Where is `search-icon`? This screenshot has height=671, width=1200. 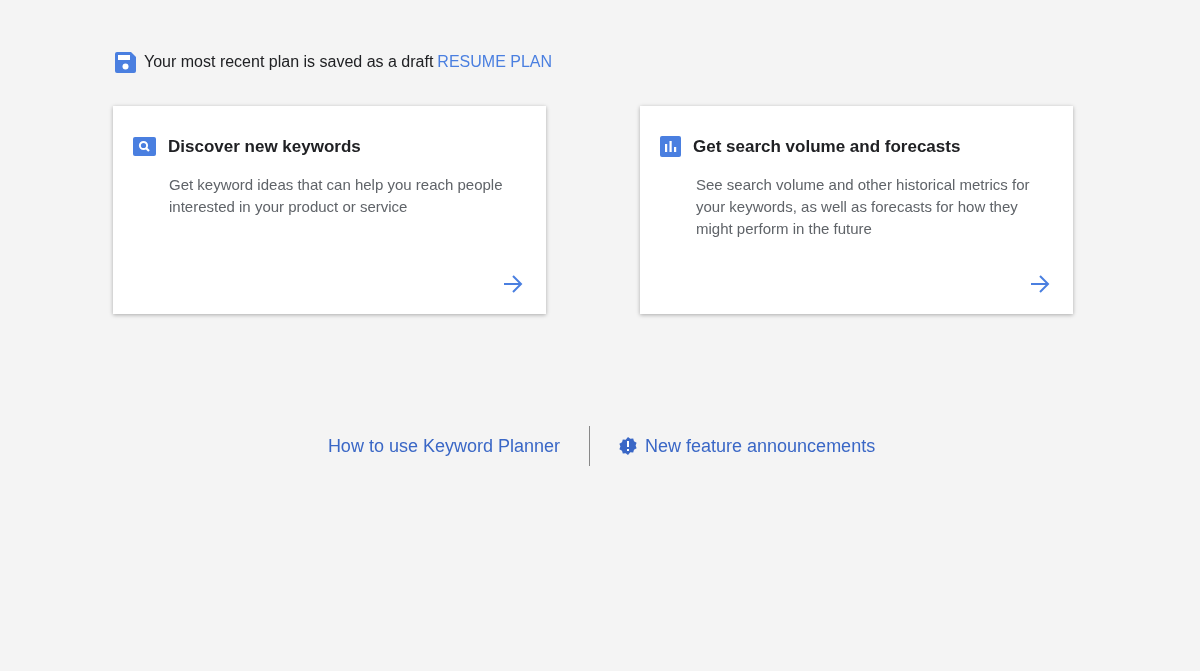 search-icon is located at coordinates (144, 147).